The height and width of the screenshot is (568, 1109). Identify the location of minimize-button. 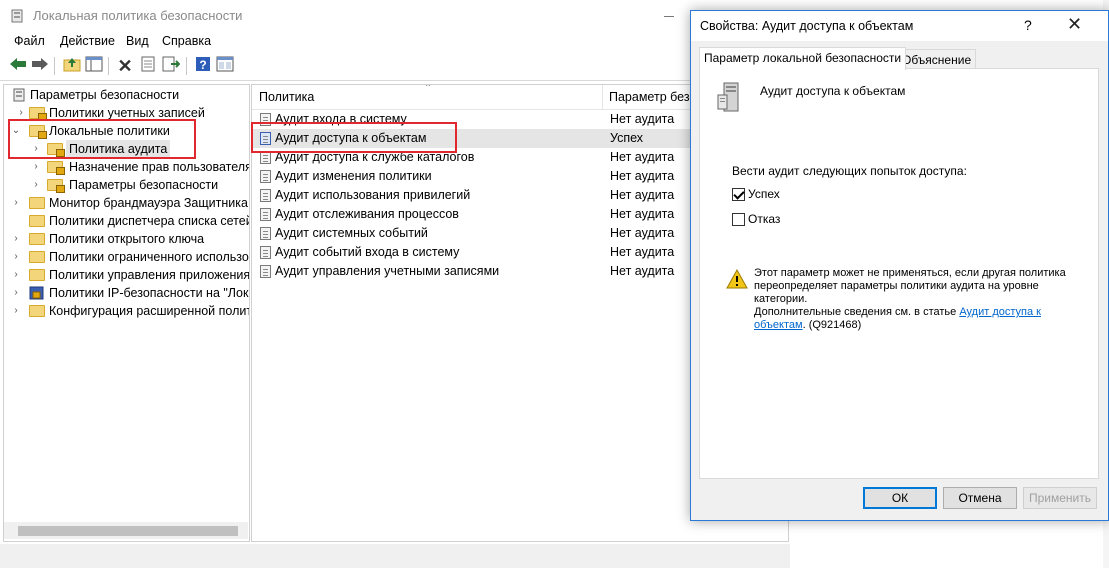
(670, 16).